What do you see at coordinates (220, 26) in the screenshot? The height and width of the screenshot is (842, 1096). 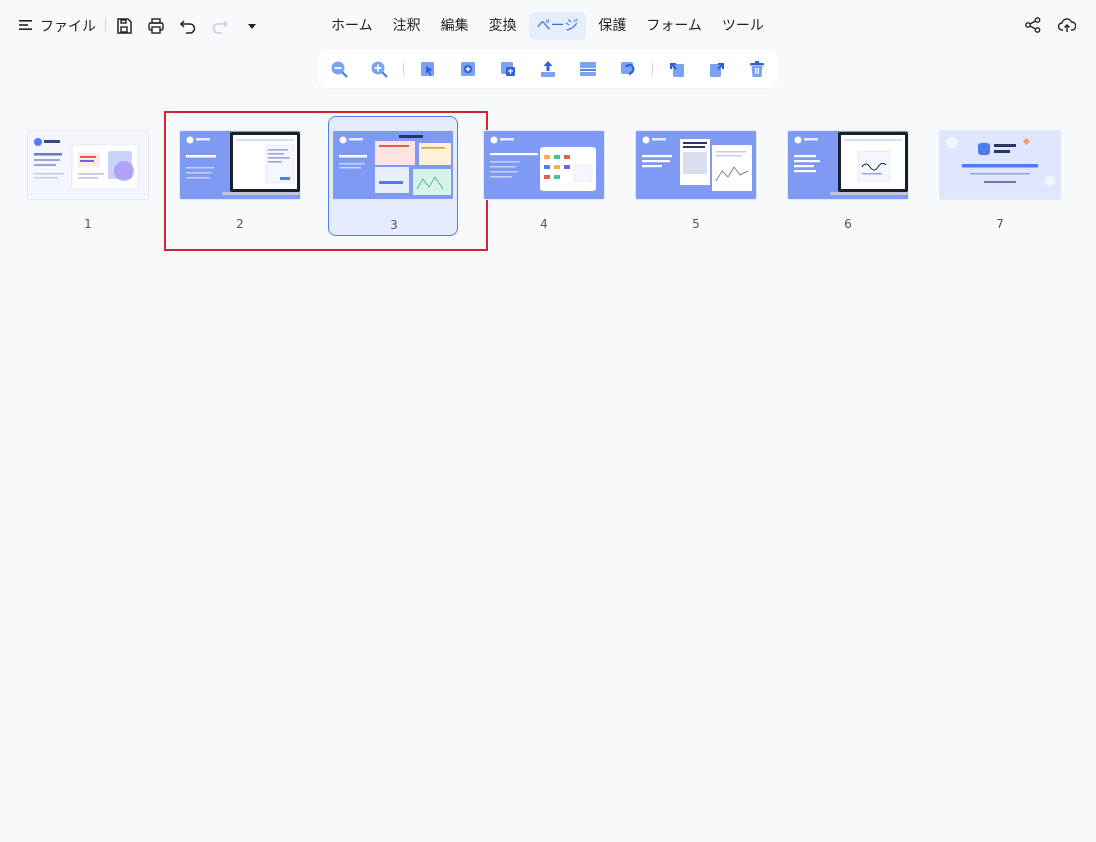 I see `redo-icon` at bounding box center [220, 26].